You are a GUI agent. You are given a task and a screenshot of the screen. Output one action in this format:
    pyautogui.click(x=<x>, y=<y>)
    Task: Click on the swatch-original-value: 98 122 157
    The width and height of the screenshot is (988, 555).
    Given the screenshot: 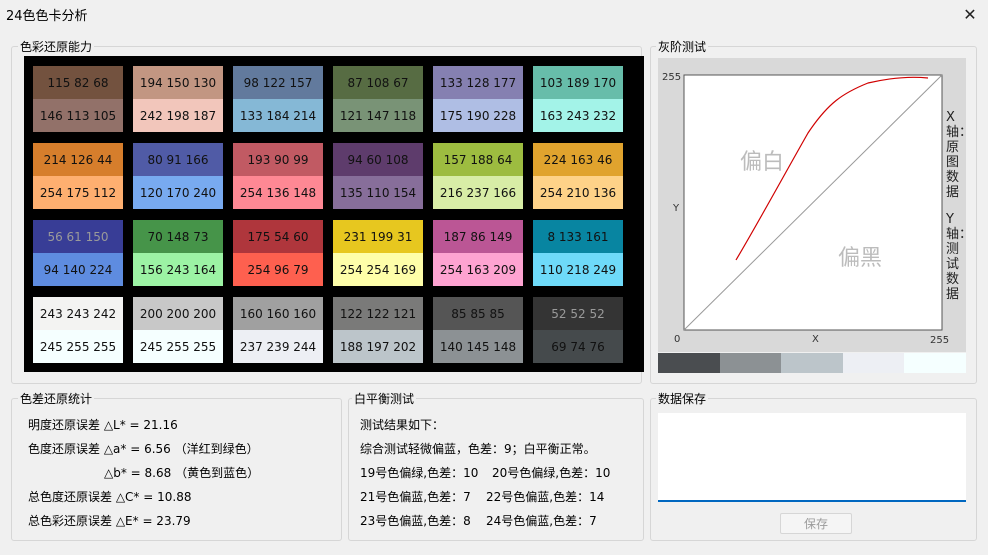 What is the action you would take?
    pyautogui.click(x=278, y=82)
    